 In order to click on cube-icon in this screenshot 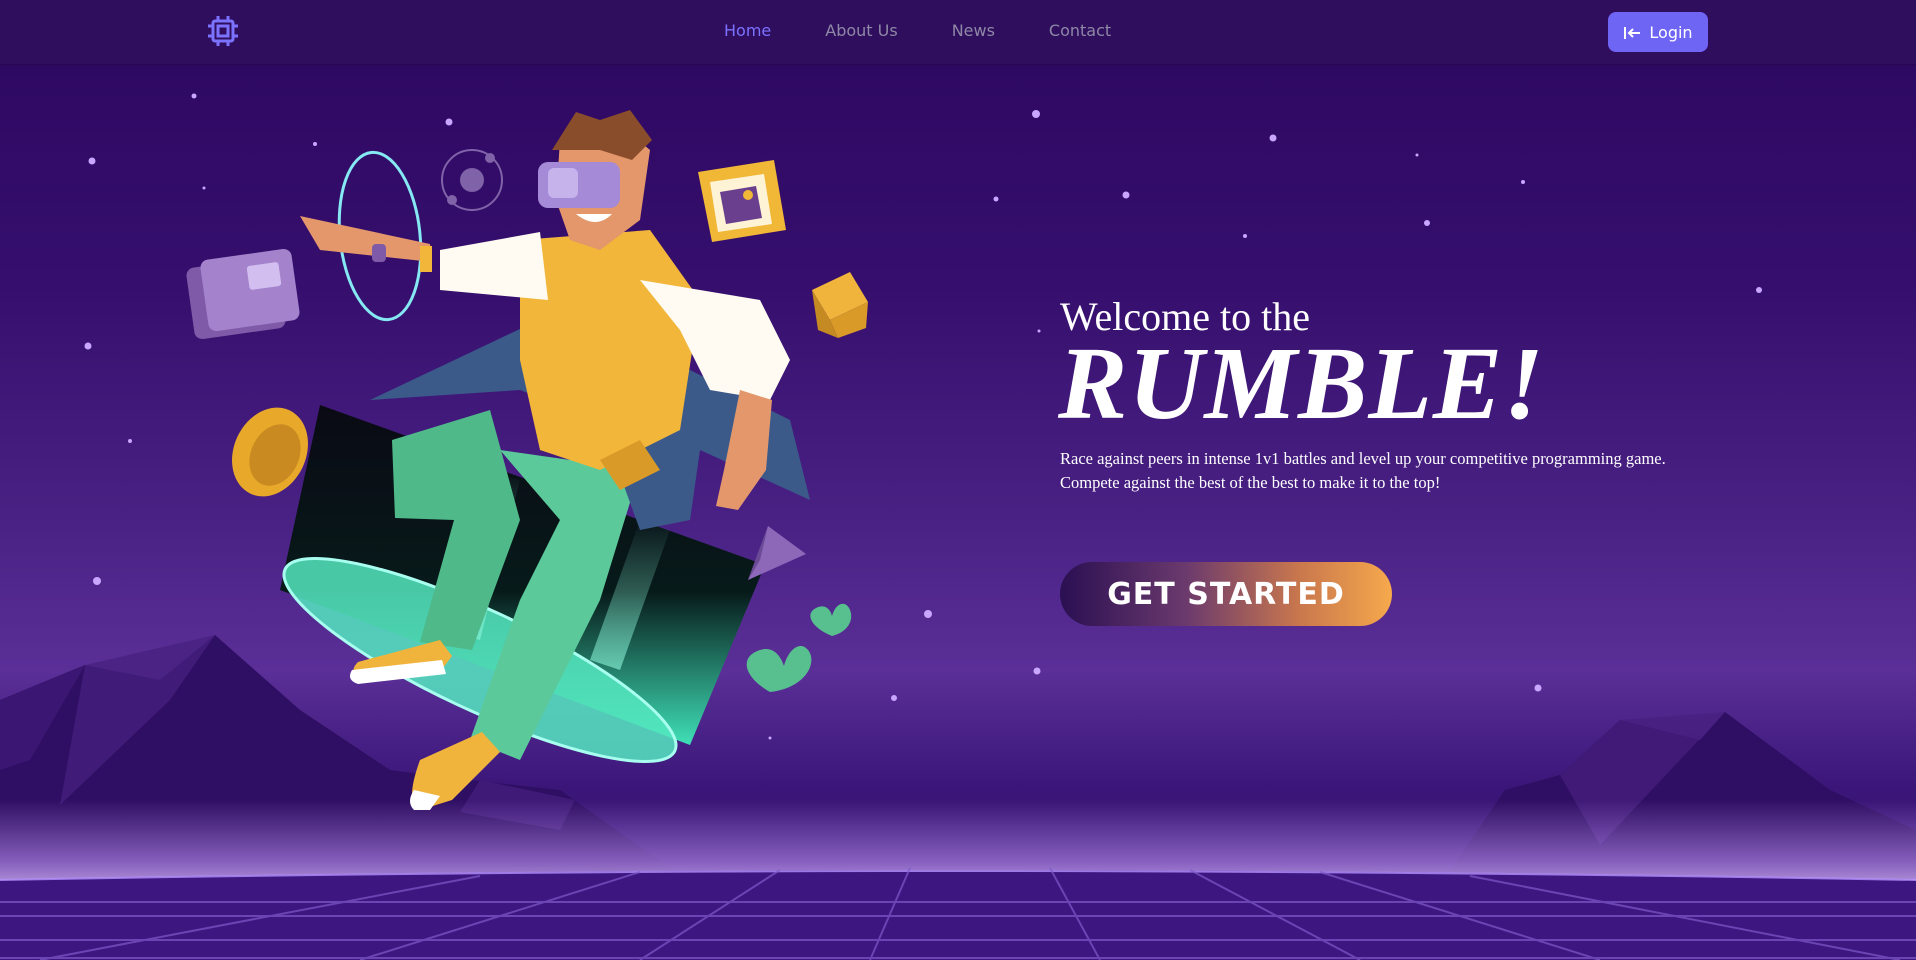, I will do `click(840, 305)`.